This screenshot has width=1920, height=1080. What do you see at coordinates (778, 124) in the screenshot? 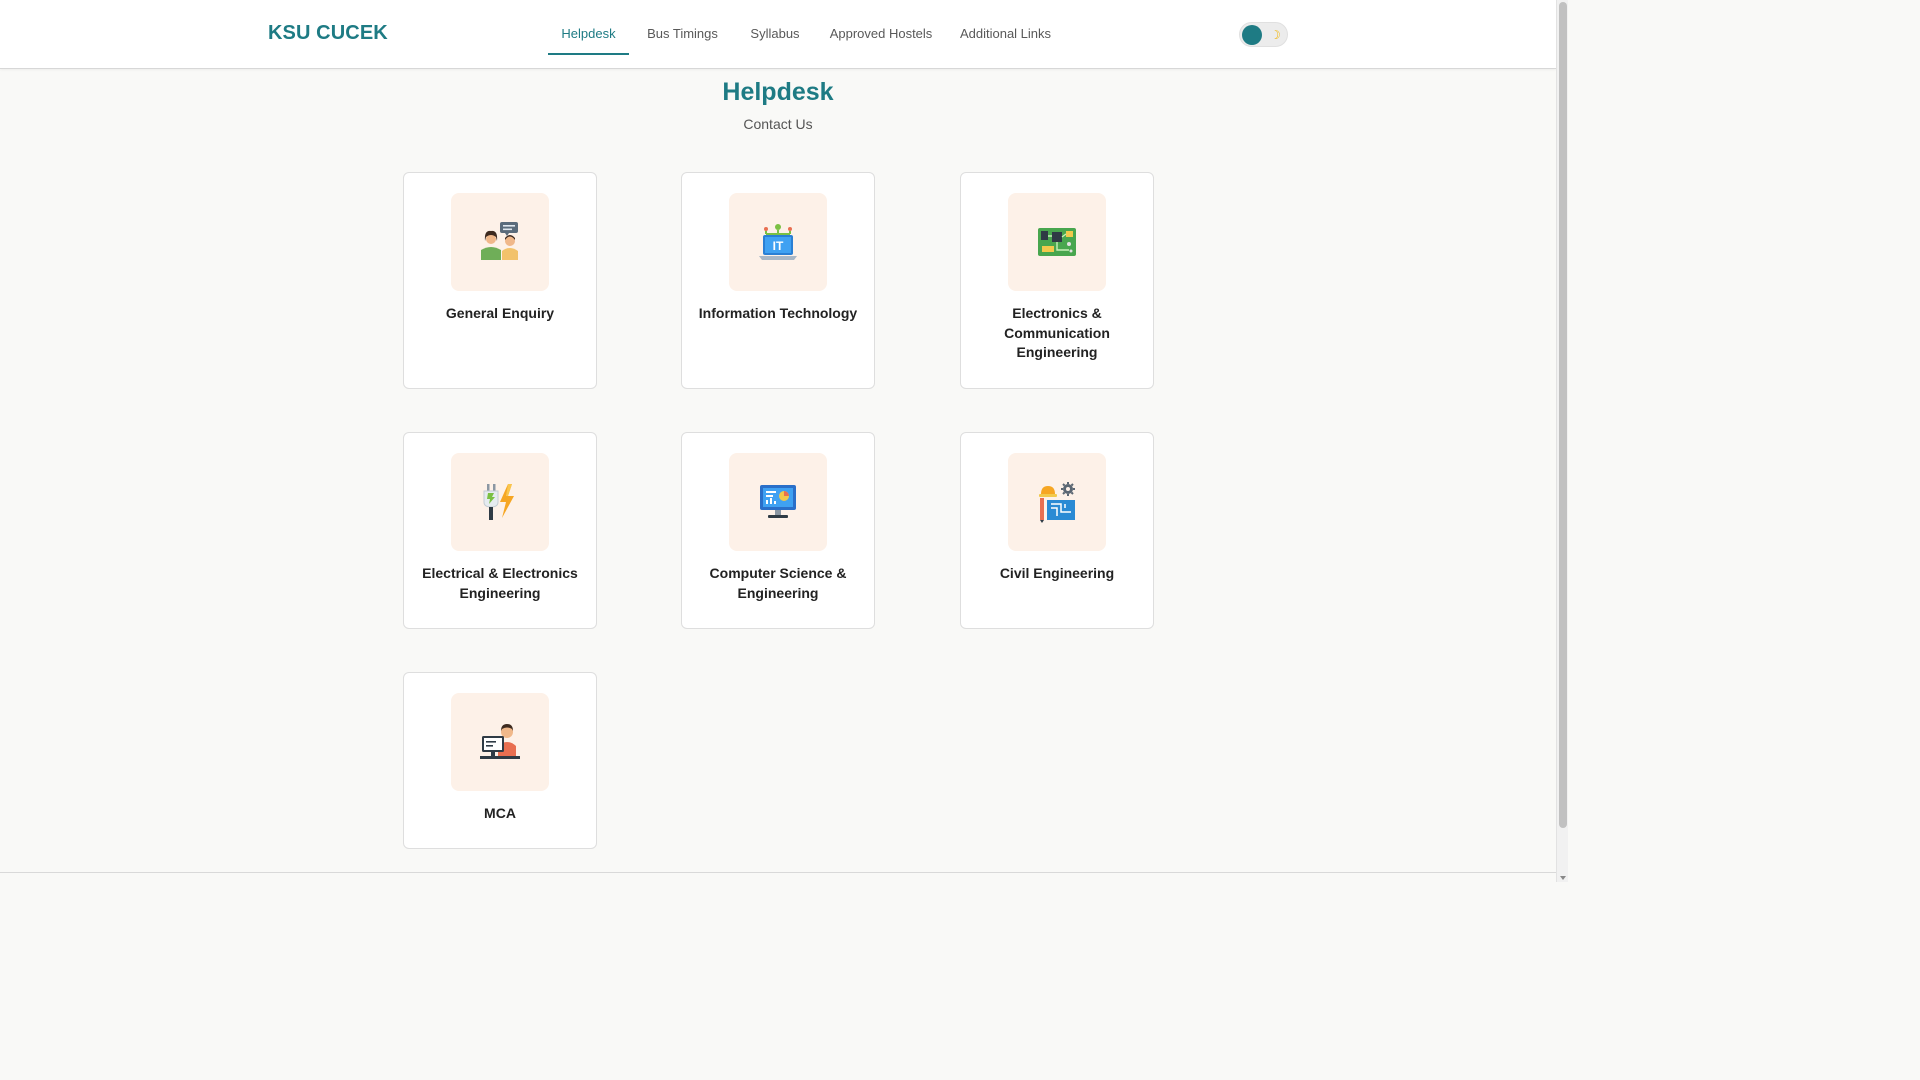
I see `page-subtitle: Contact Us` at bounding box center [778, 124].